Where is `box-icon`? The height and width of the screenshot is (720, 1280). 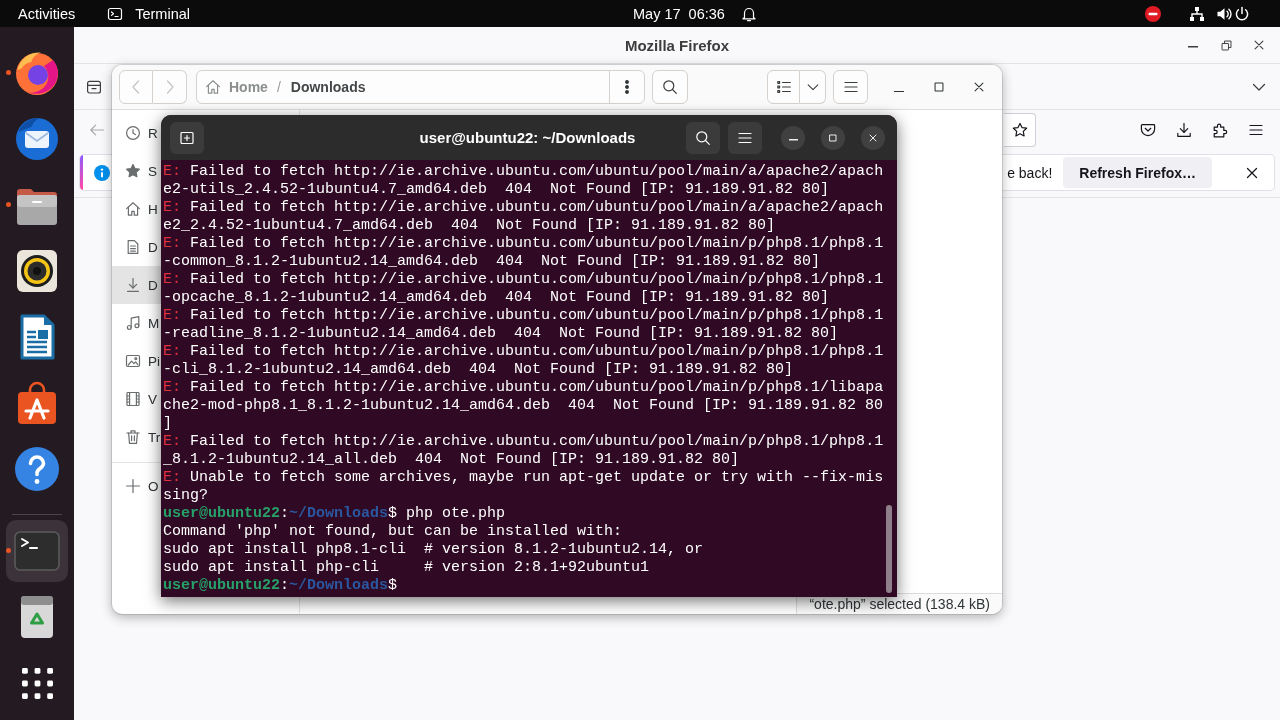 box-icon is located at coordinates (94, 86).